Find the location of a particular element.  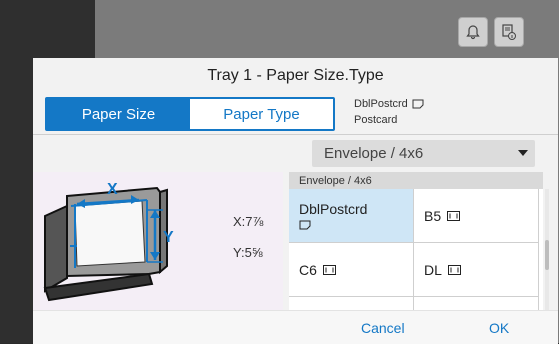

option-dblpostcrd: DblPostcrd is located at coordinates (351, 216).